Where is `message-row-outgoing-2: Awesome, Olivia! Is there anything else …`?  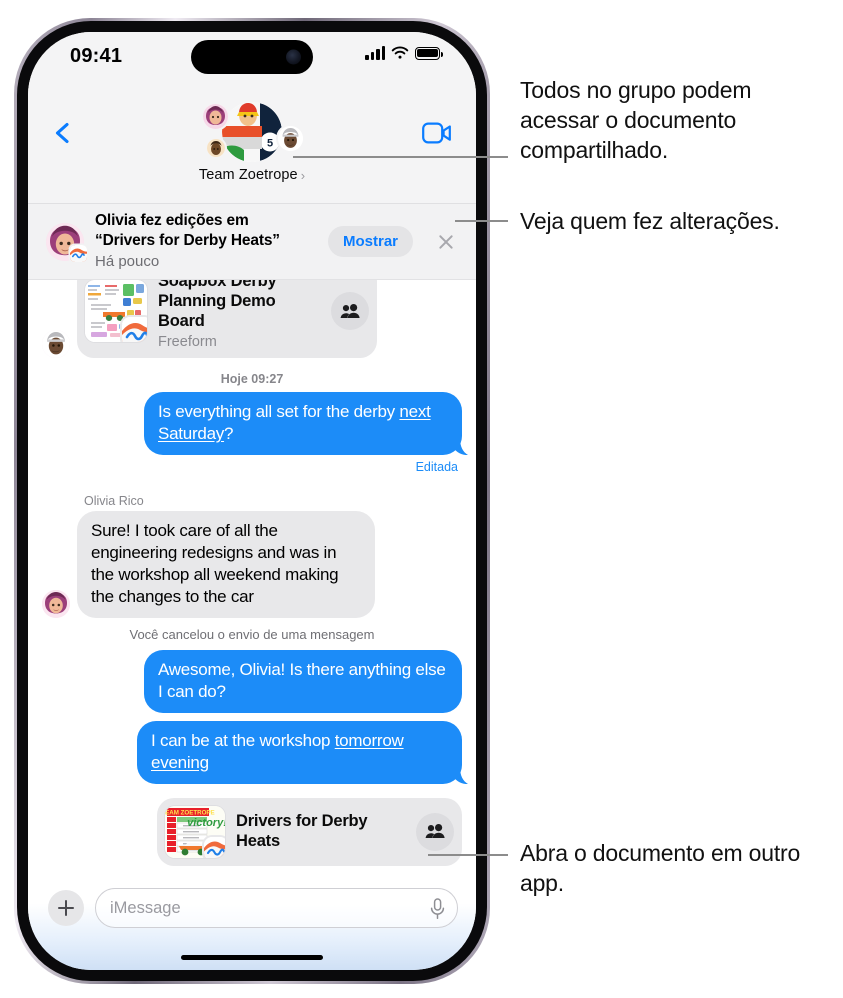 message-row-outgoing-2: Awesome, Olivia! Is there anything else … is located at coordinates (252, 681).